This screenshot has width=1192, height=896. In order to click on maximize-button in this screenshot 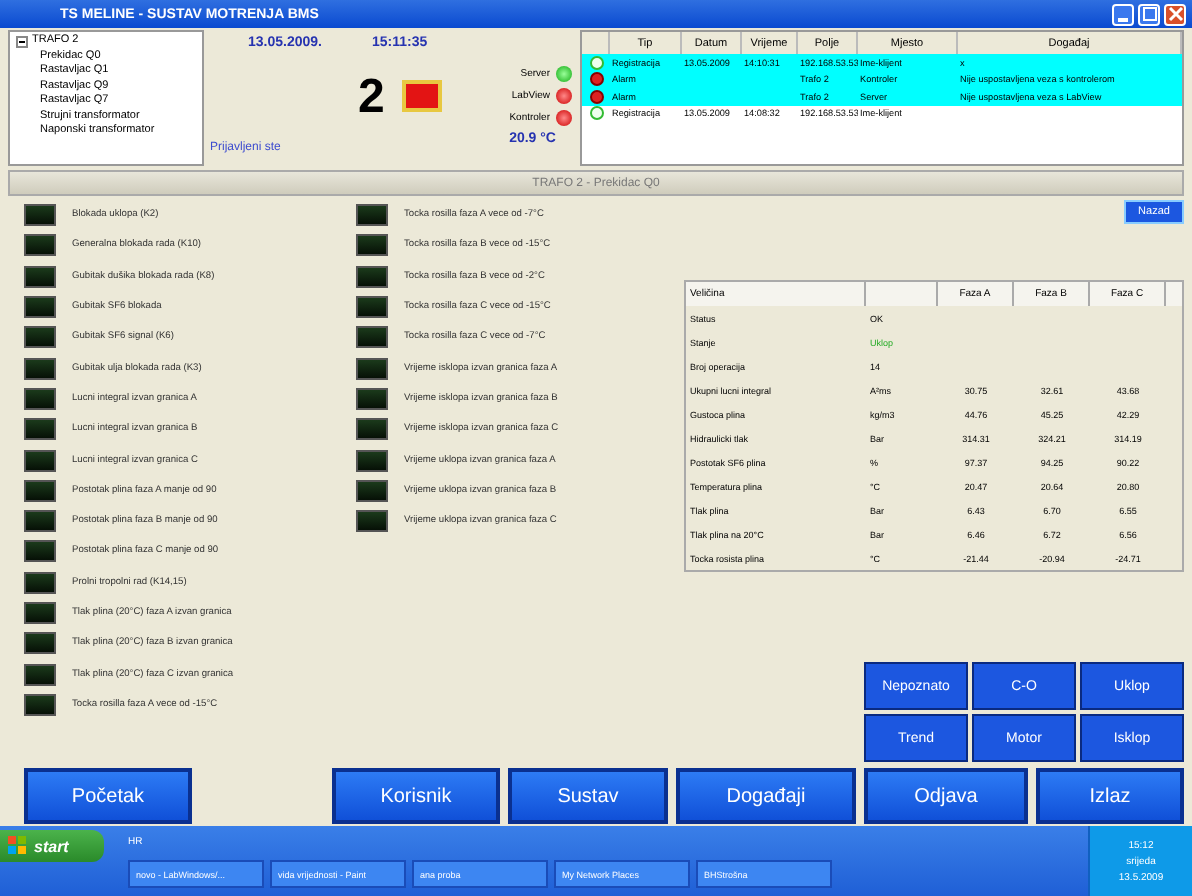, I will do `click(1149, 14)`.